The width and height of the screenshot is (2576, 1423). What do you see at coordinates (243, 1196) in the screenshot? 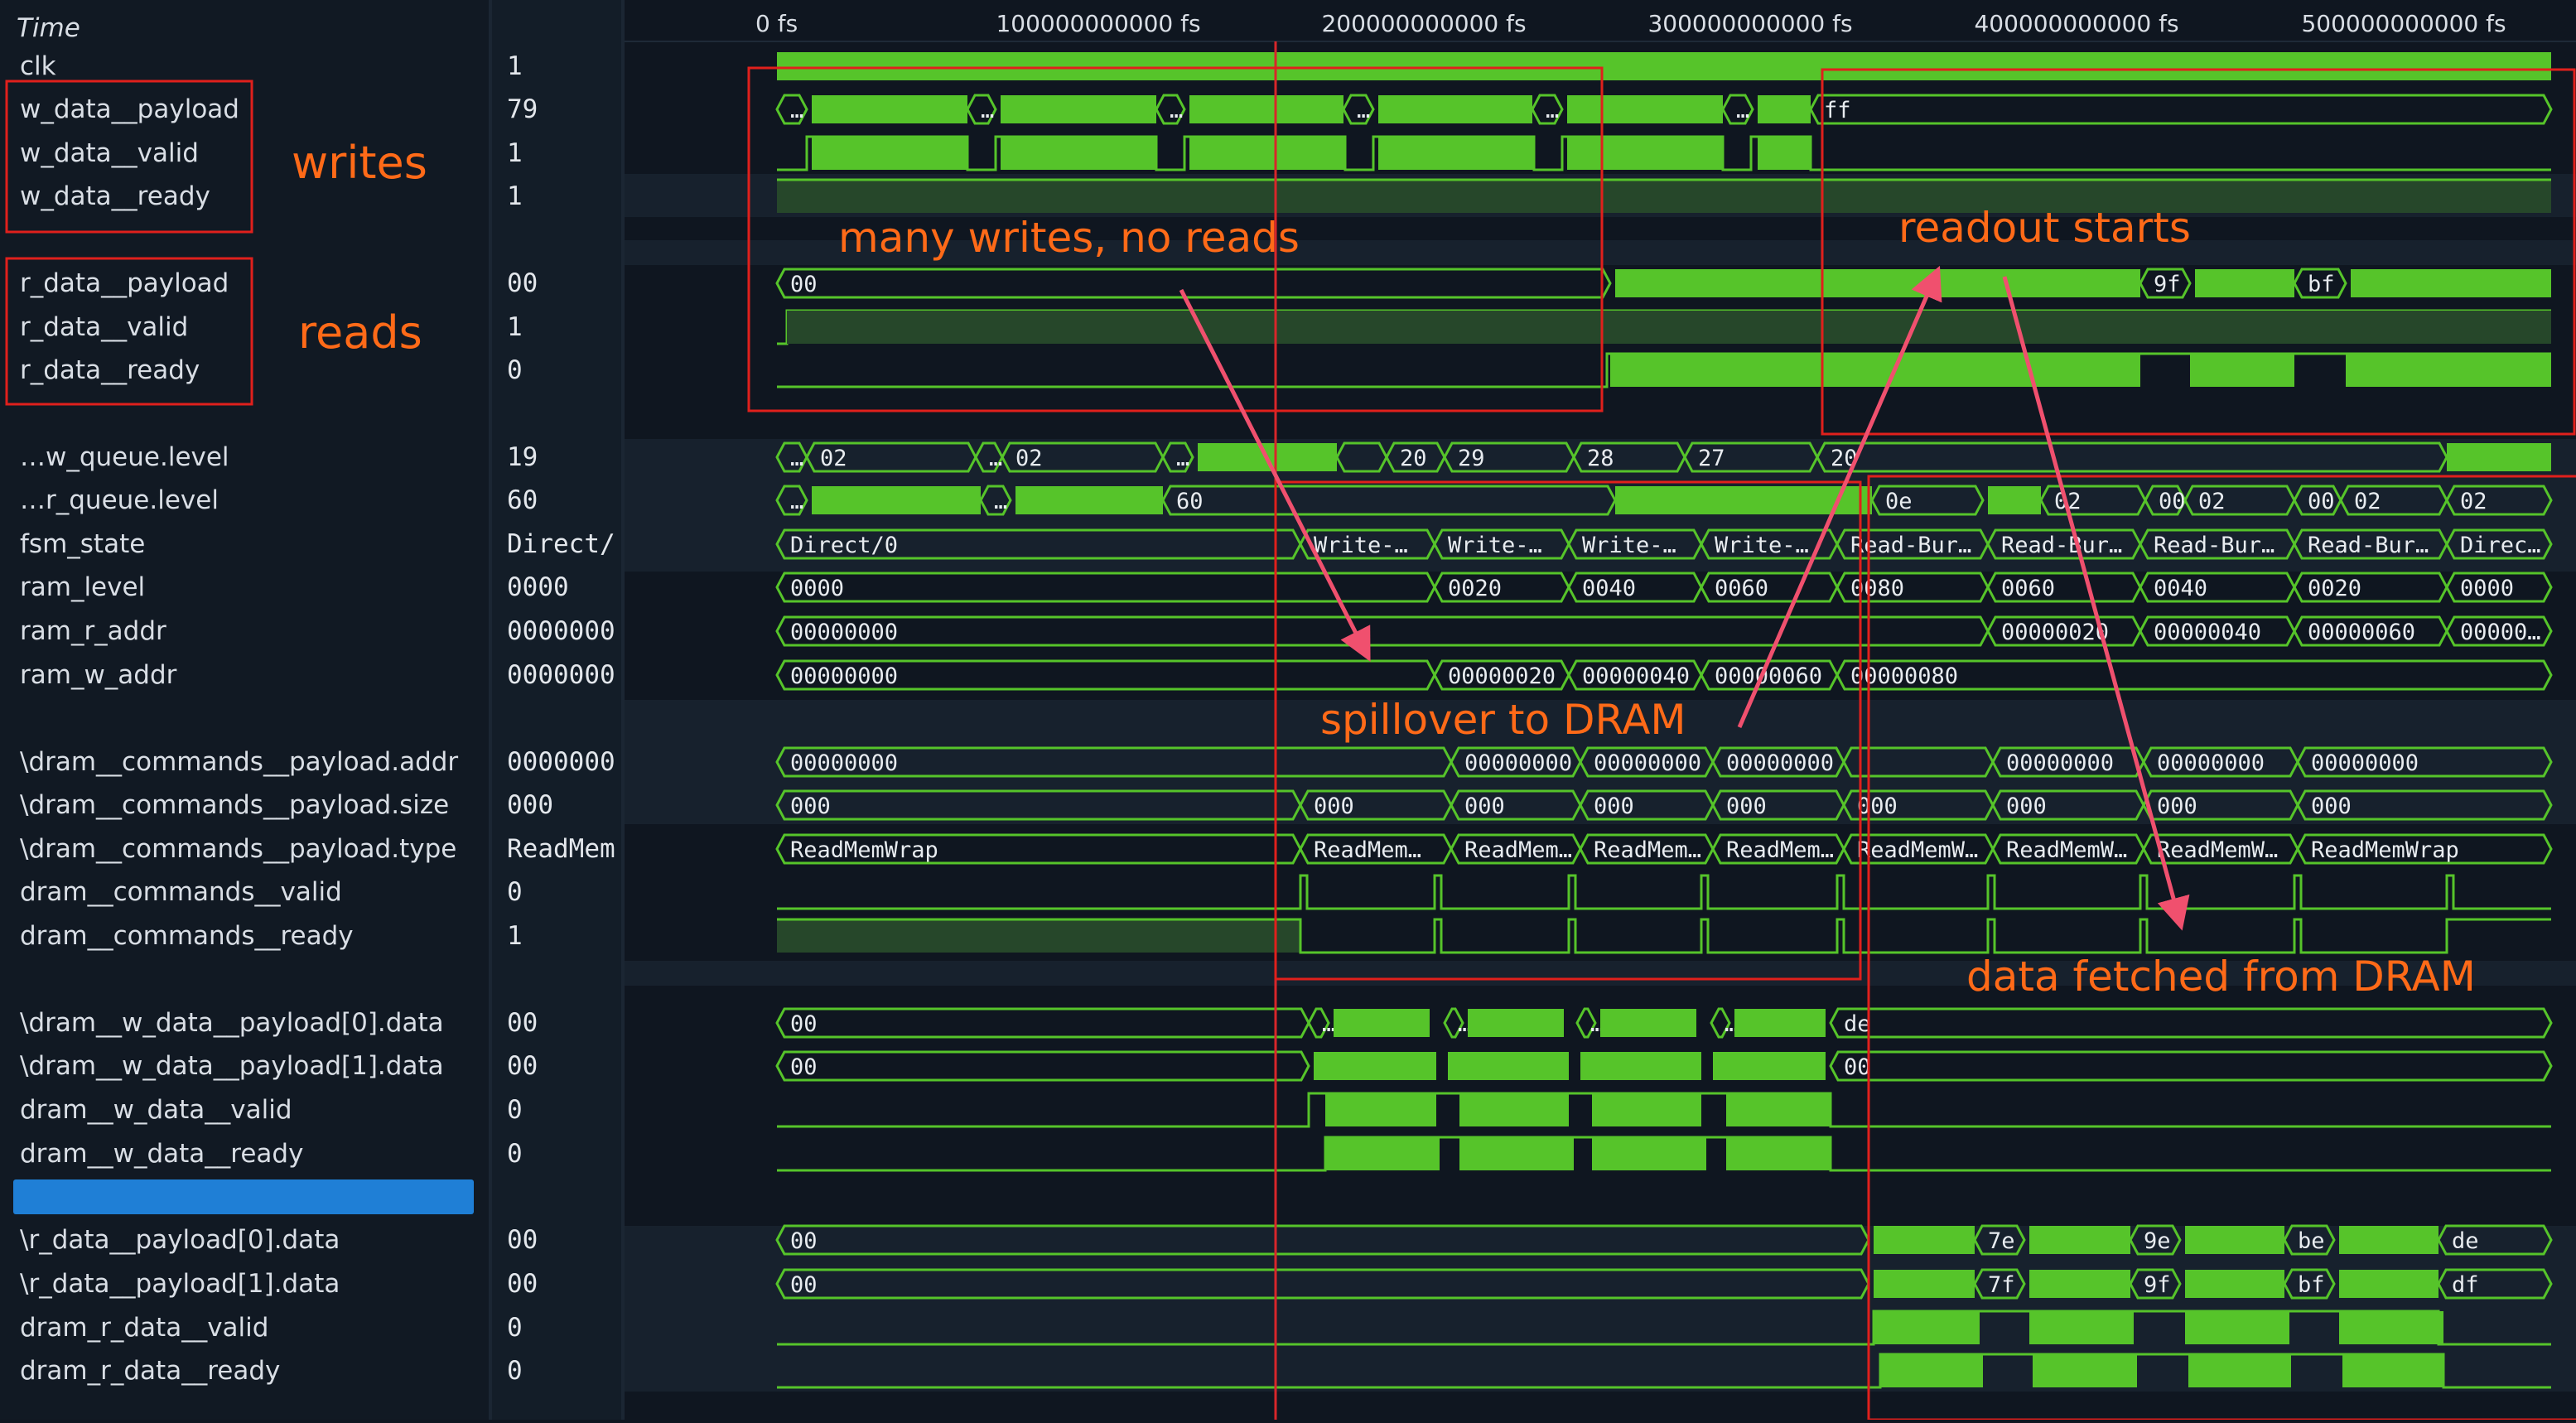
I see `group-divider-bar` at bounding box center [243, 1196].